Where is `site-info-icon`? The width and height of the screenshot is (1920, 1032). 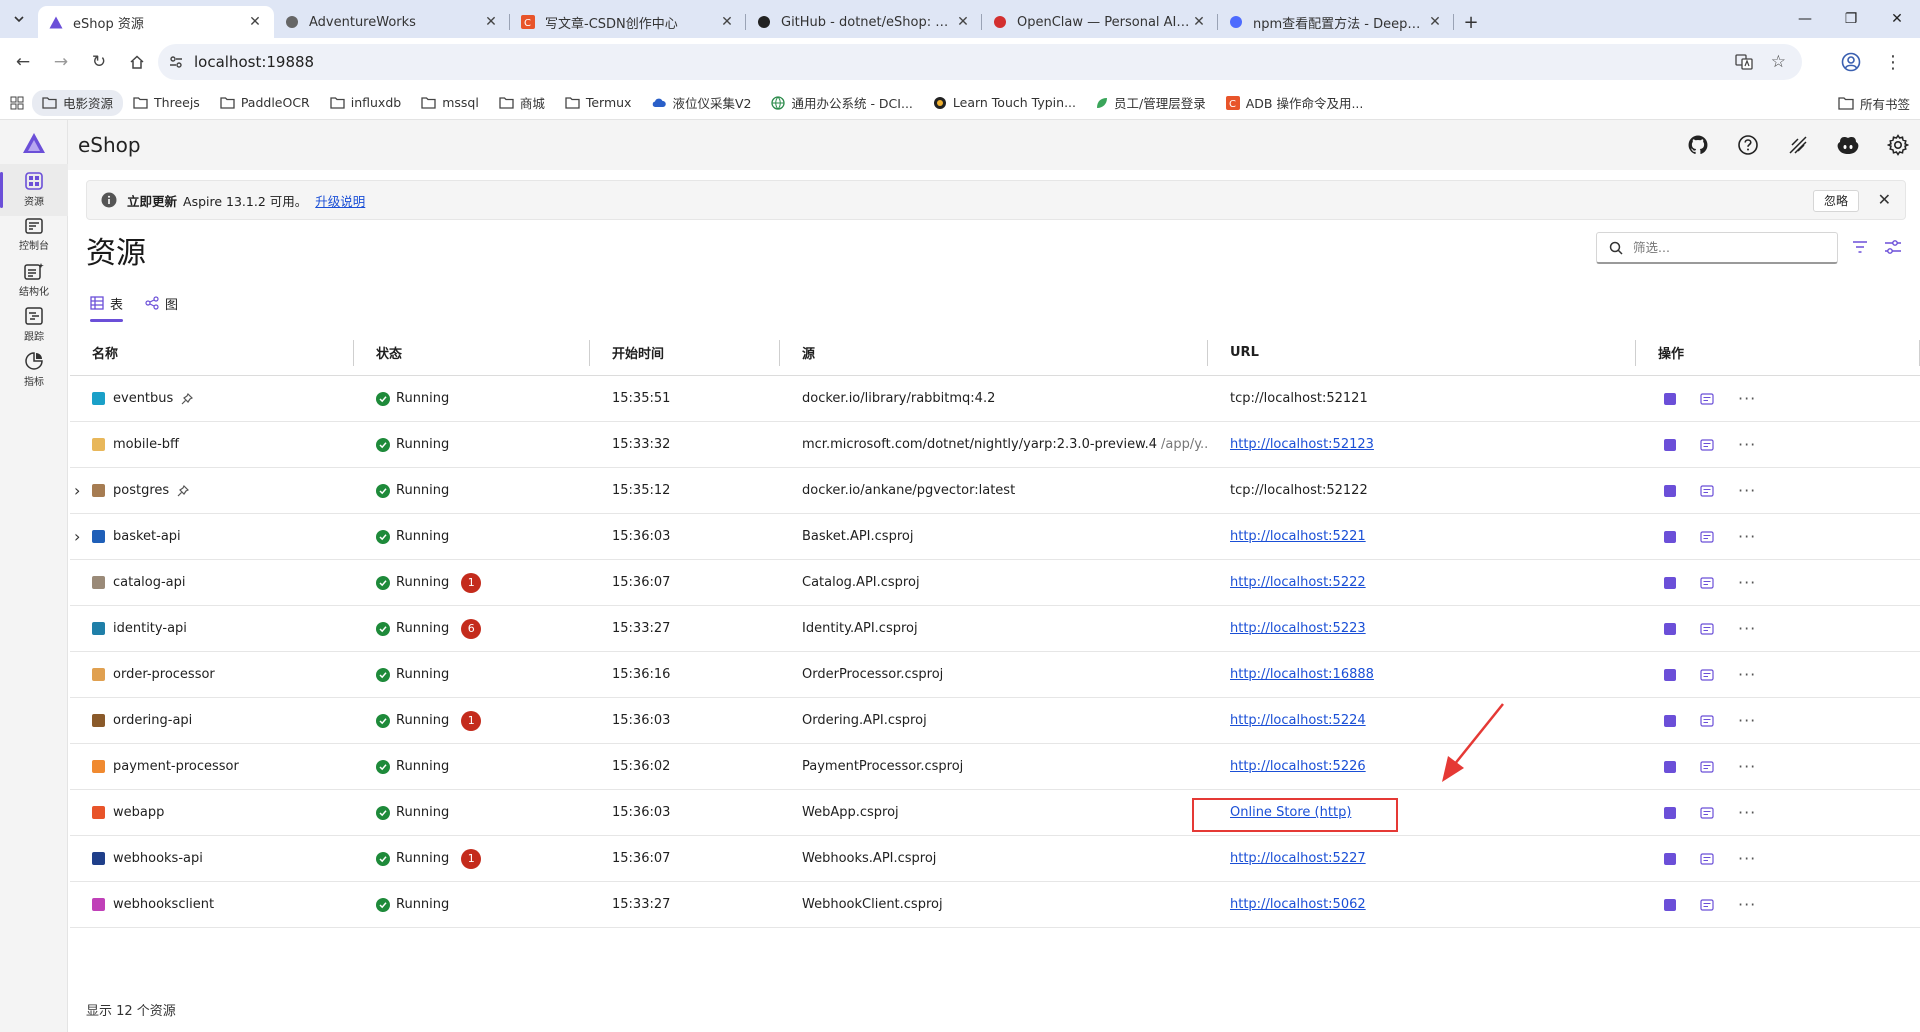 site-info-icon is located at coordinates (176, 62).